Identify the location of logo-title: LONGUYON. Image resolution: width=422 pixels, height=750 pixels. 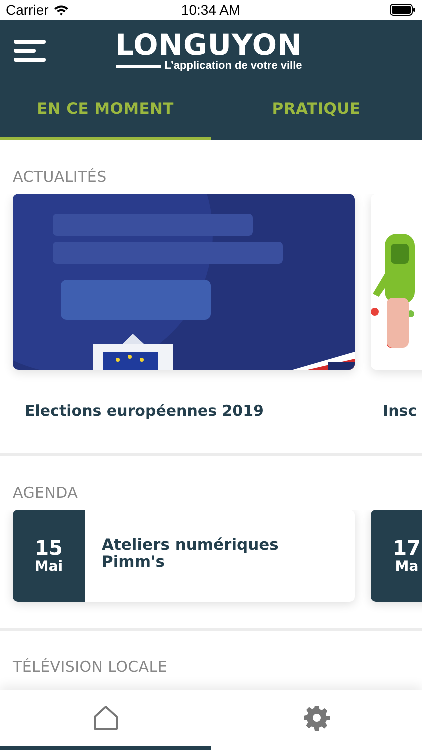
(209, 45).